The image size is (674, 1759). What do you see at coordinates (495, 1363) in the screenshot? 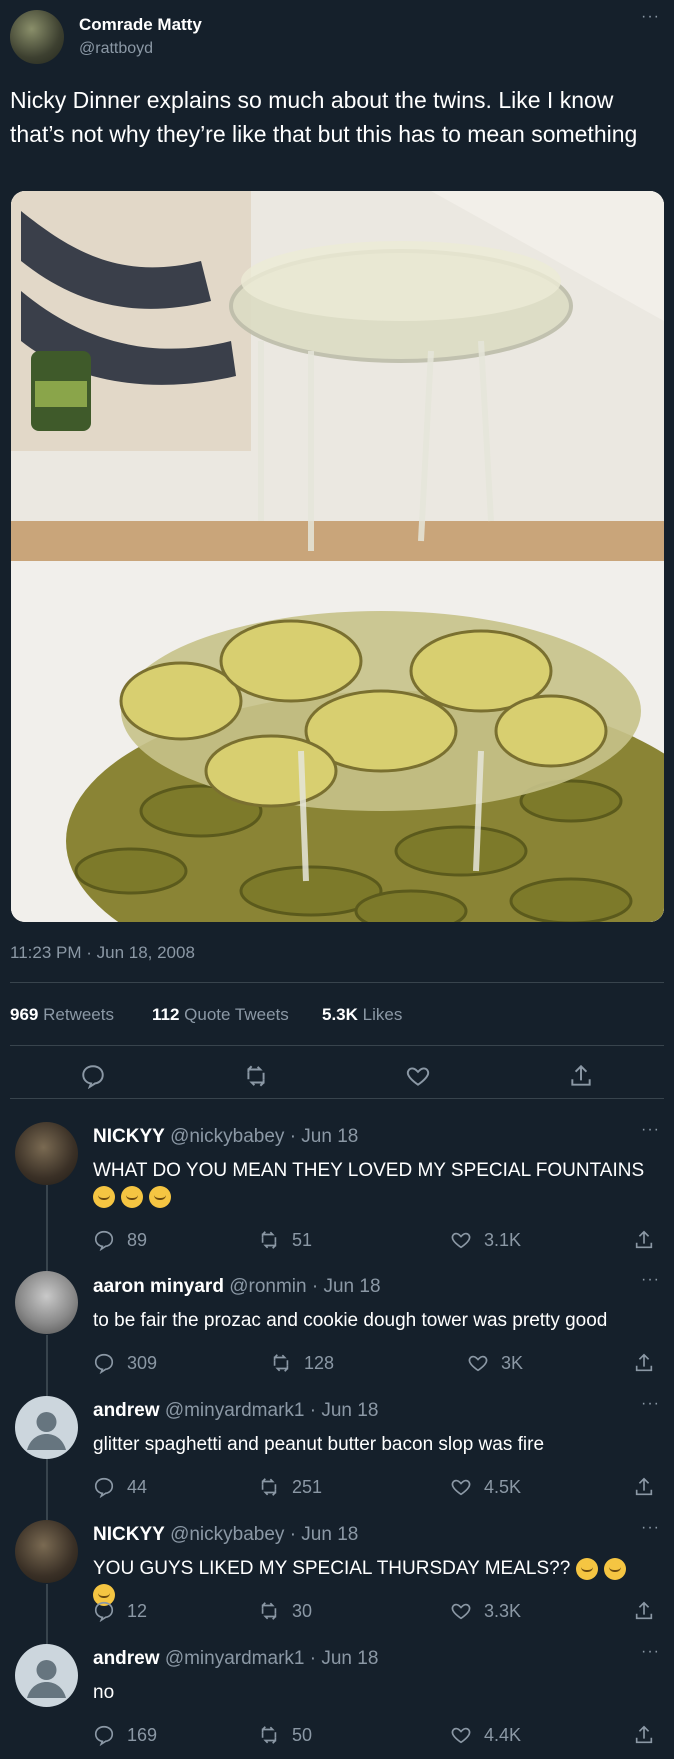
I see `like-button: 3K` at bounding box center [495, 1363].